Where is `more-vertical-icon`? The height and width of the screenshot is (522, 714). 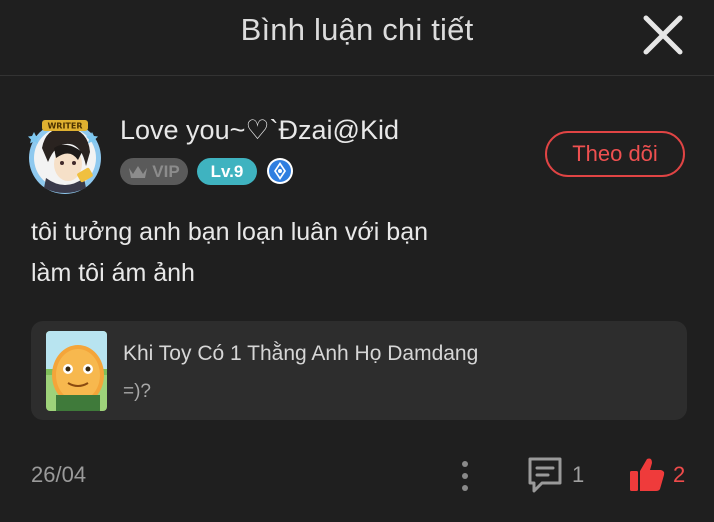
more-vertical-icon is located at coordinates (465, 476).